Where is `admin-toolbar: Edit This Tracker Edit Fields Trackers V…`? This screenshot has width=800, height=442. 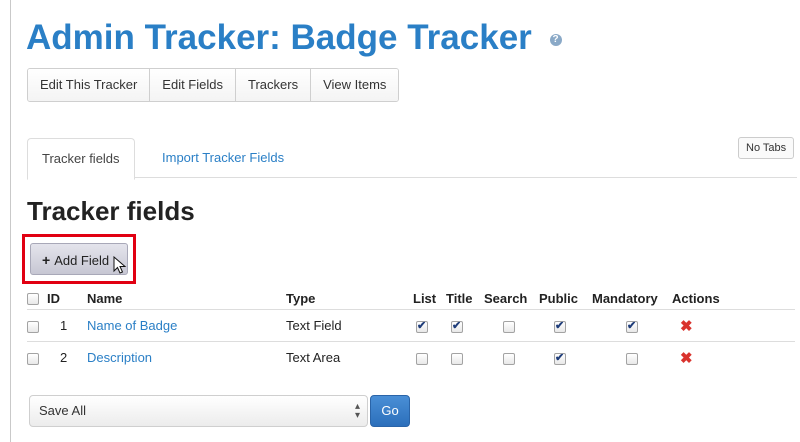 admin-toolbar: Edit This Tracker Edit Fields Trackers V… is located at coordinates (213, 85).